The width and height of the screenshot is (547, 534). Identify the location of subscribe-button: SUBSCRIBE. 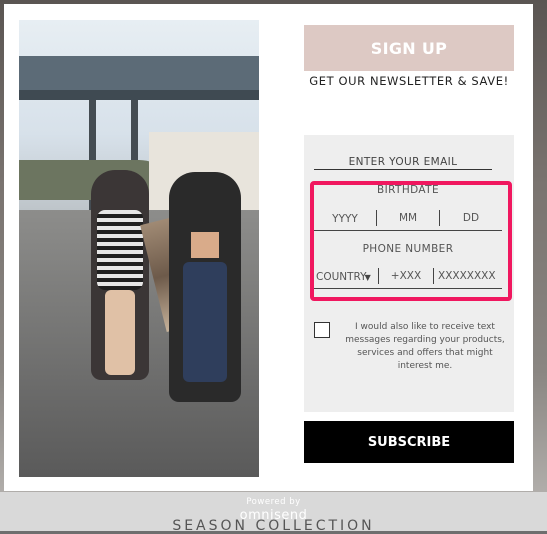
(409, 442).